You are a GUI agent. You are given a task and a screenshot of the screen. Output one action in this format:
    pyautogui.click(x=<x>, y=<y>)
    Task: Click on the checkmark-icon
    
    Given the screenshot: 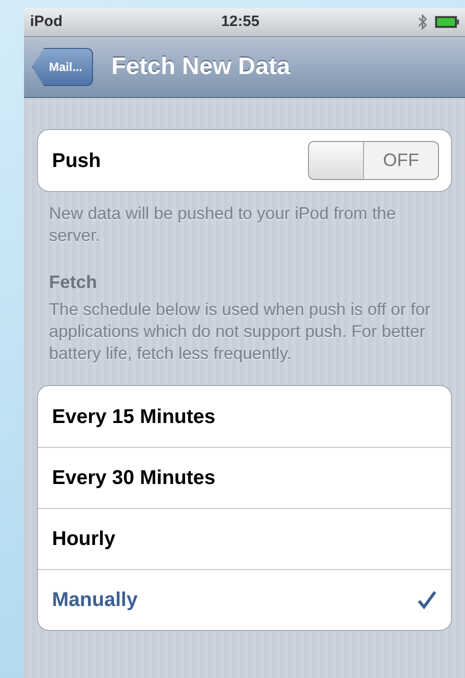 What is the action you would take?
    pyautogui.click(x=427, y=600)
    